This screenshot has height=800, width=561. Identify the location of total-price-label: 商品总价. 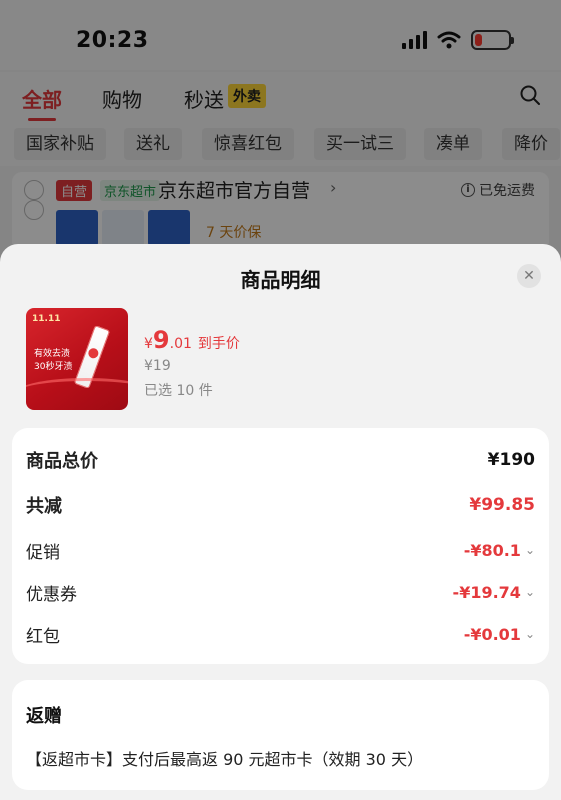
(62, 461).